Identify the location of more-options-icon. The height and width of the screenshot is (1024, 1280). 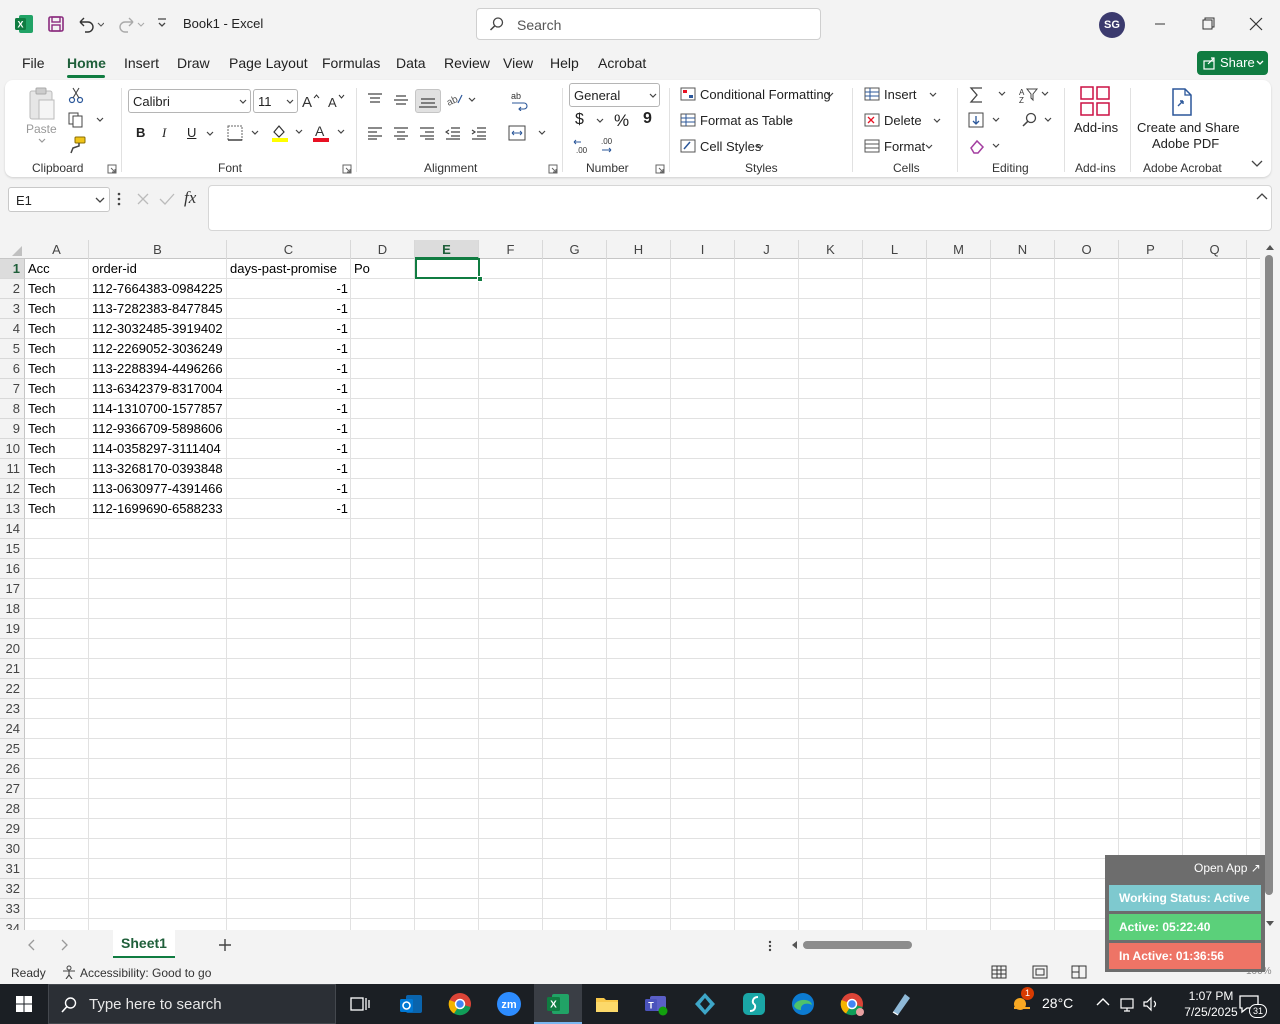
(119, 199).